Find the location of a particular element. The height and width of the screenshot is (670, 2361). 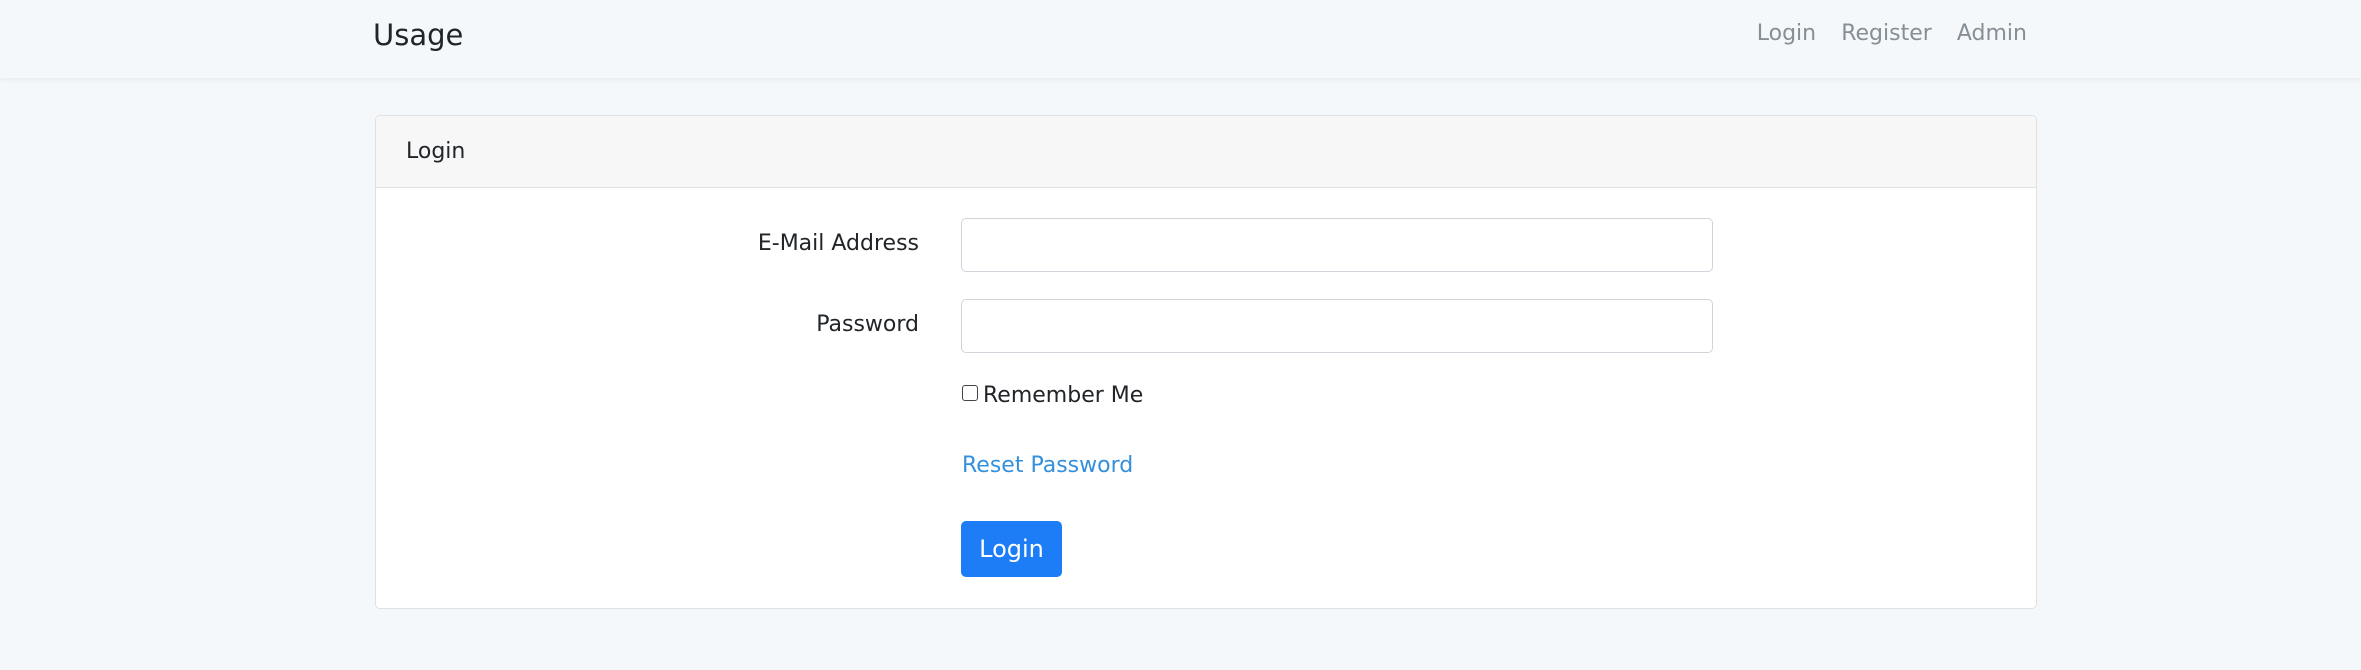

login-button: Login is located at coordinates (1011, 549).